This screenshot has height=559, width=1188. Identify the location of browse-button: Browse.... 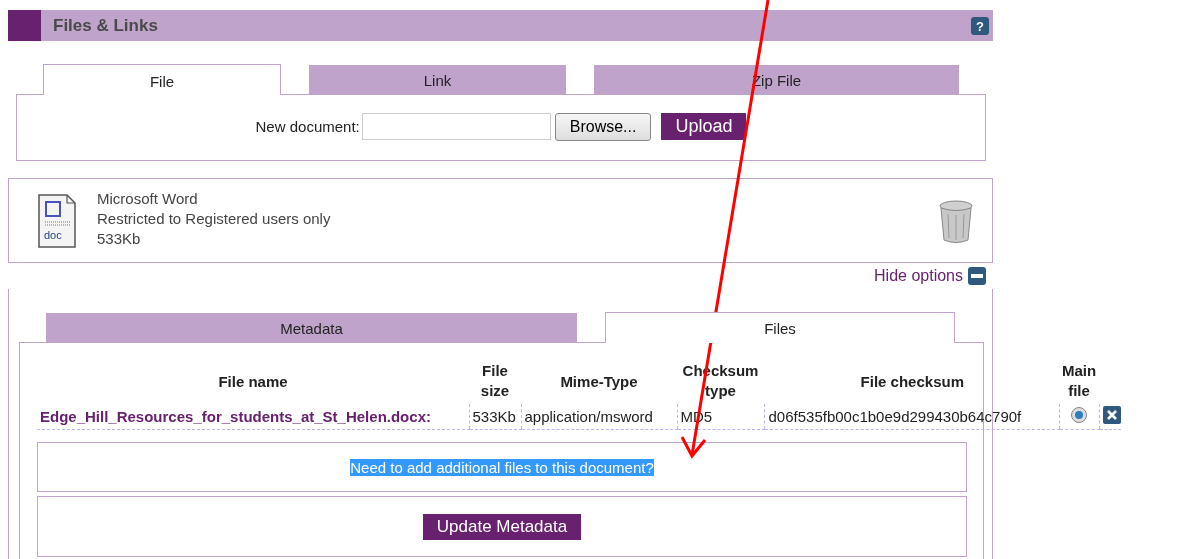
(603, 126).